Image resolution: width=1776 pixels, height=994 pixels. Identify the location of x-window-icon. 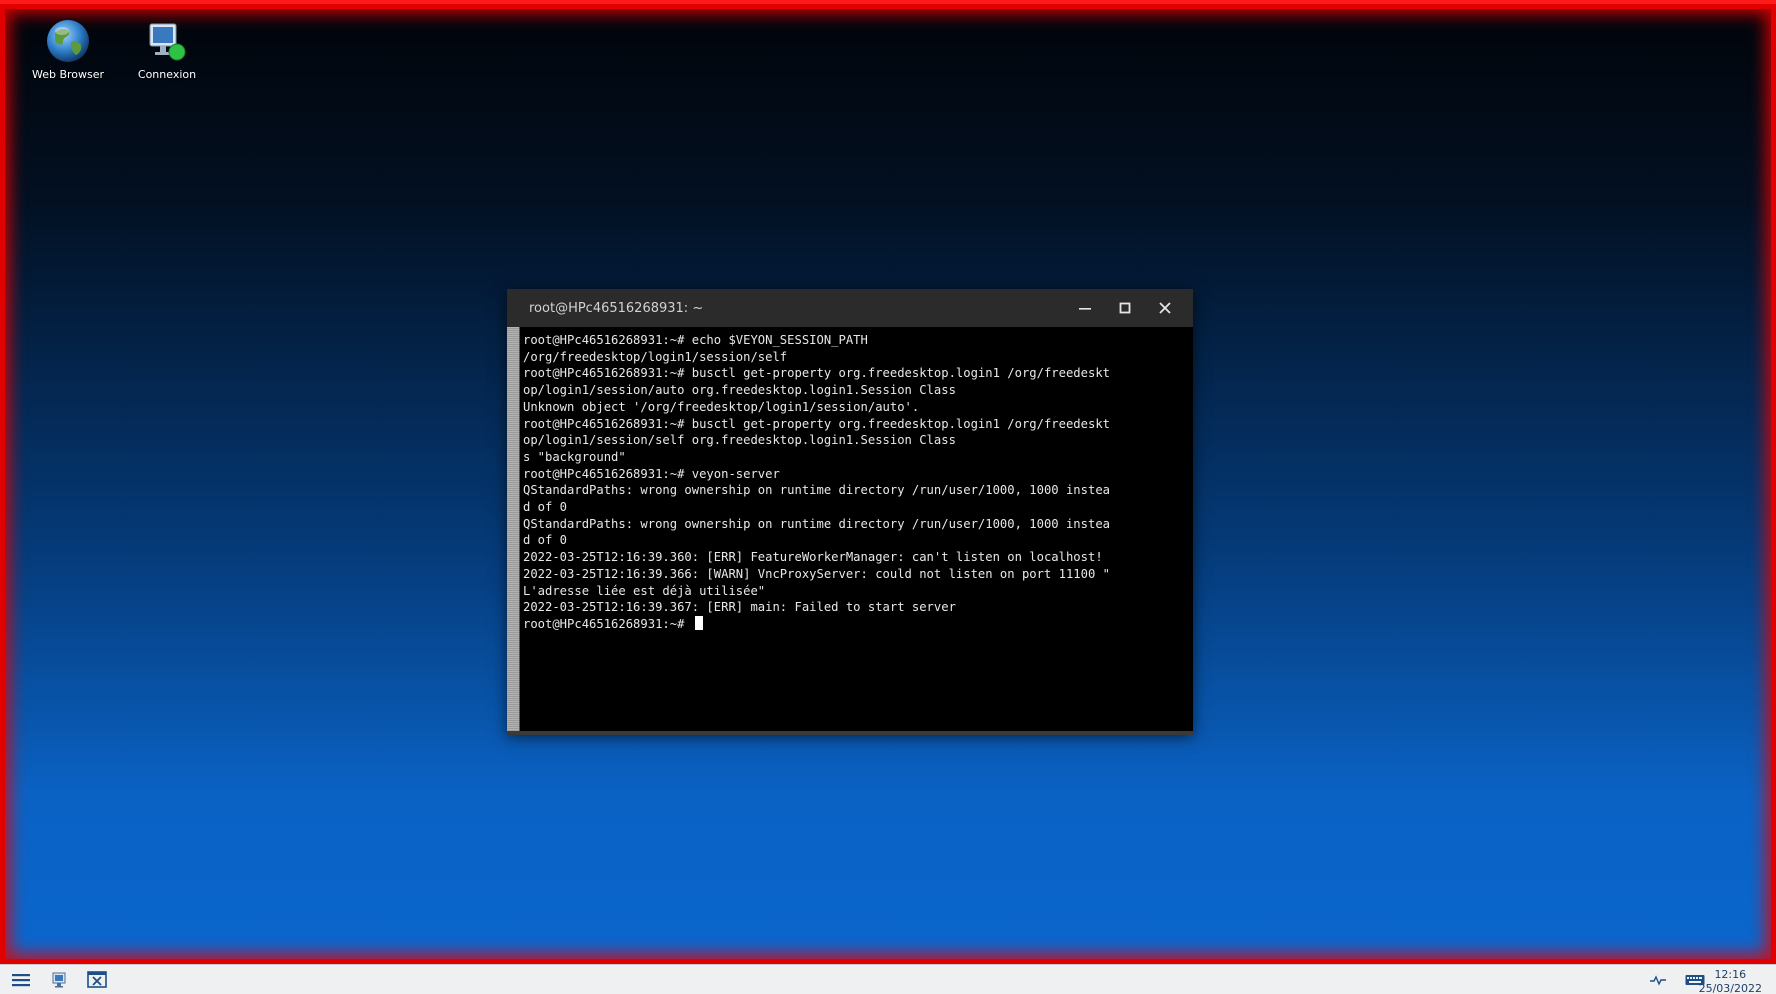
(97, 979).